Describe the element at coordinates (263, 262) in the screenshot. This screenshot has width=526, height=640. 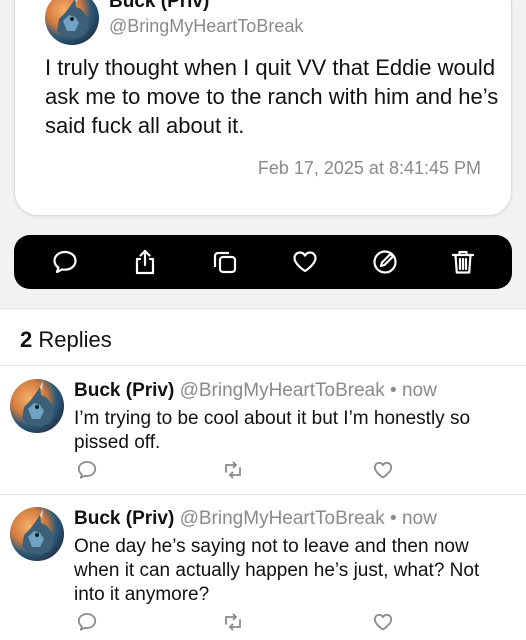
I see `post-action-bar` at that location.